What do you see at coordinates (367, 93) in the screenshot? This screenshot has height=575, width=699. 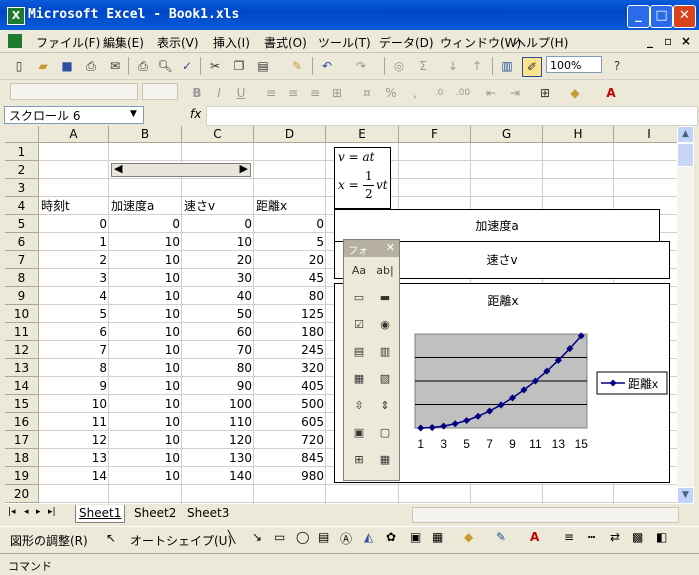 I see `currency-icon: ¤` at bounding box center [367, 93].